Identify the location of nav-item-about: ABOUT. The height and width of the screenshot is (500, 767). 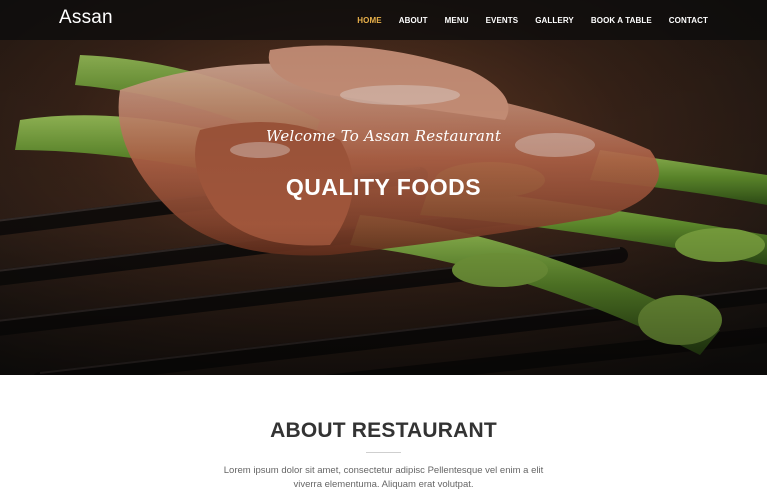
(413, 20).